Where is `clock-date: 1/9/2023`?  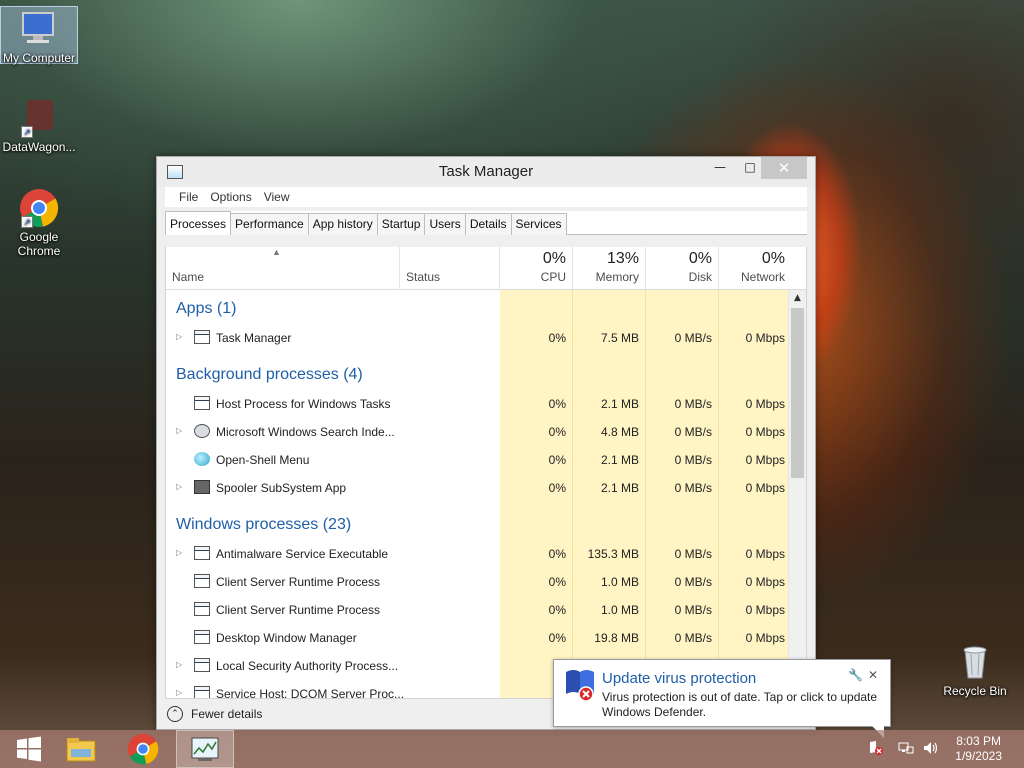 clock-date: 1/9/2023 is located at coordinates (978, 756).